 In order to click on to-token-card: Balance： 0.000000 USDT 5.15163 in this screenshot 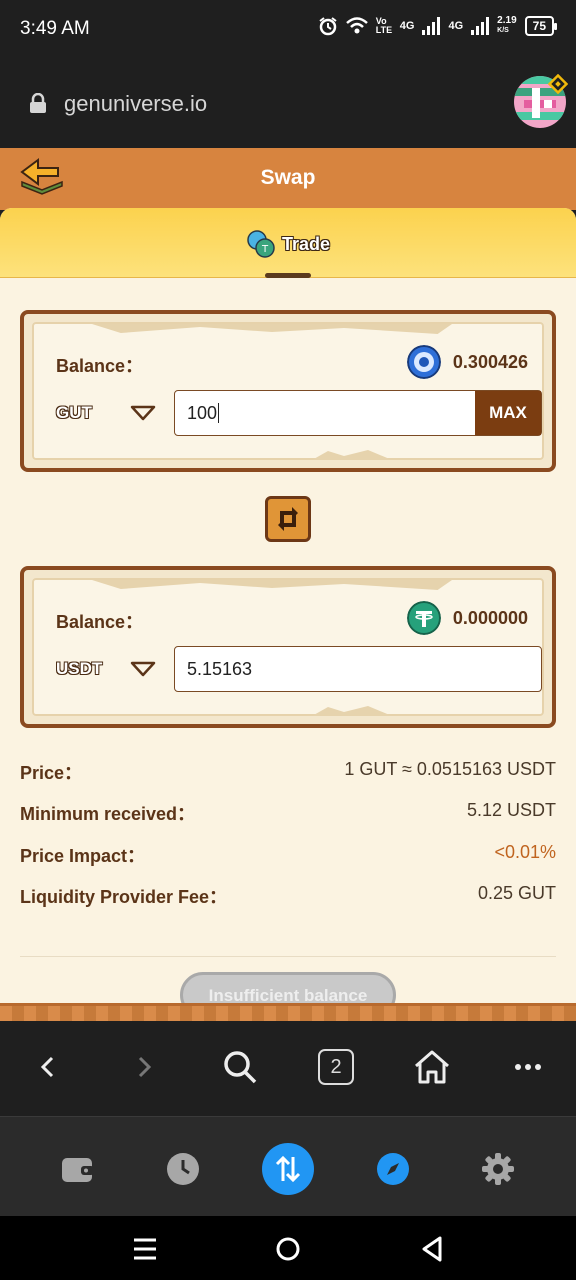, I will do `click(288, 647)`.